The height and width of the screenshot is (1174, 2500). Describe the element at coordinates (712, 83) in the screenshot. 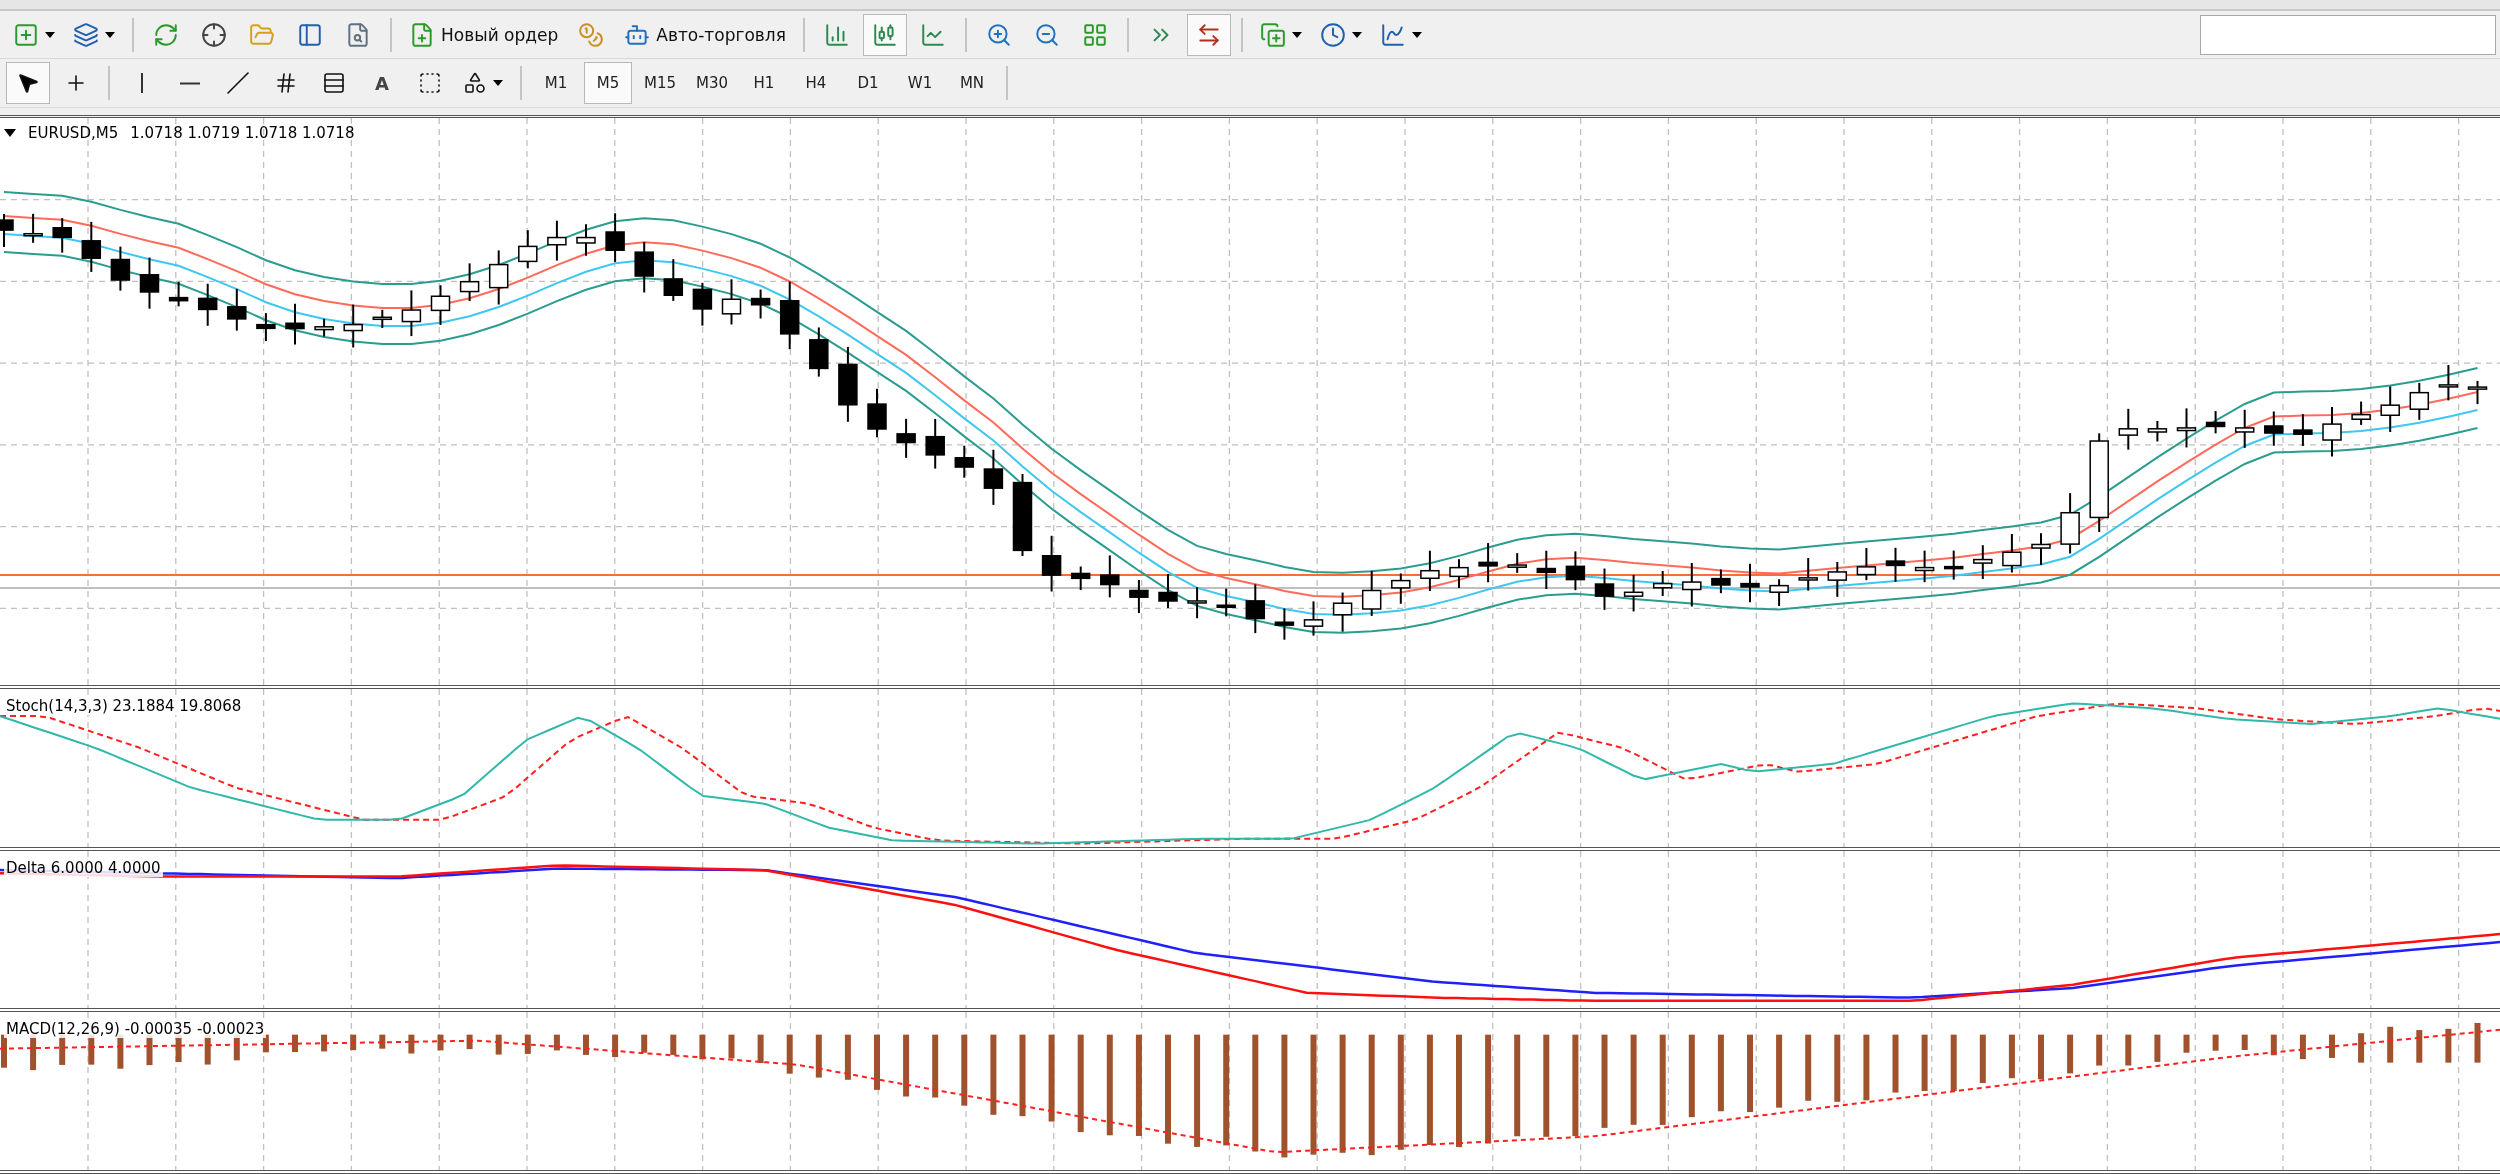

I see `timeframe-button: M30` at that location.